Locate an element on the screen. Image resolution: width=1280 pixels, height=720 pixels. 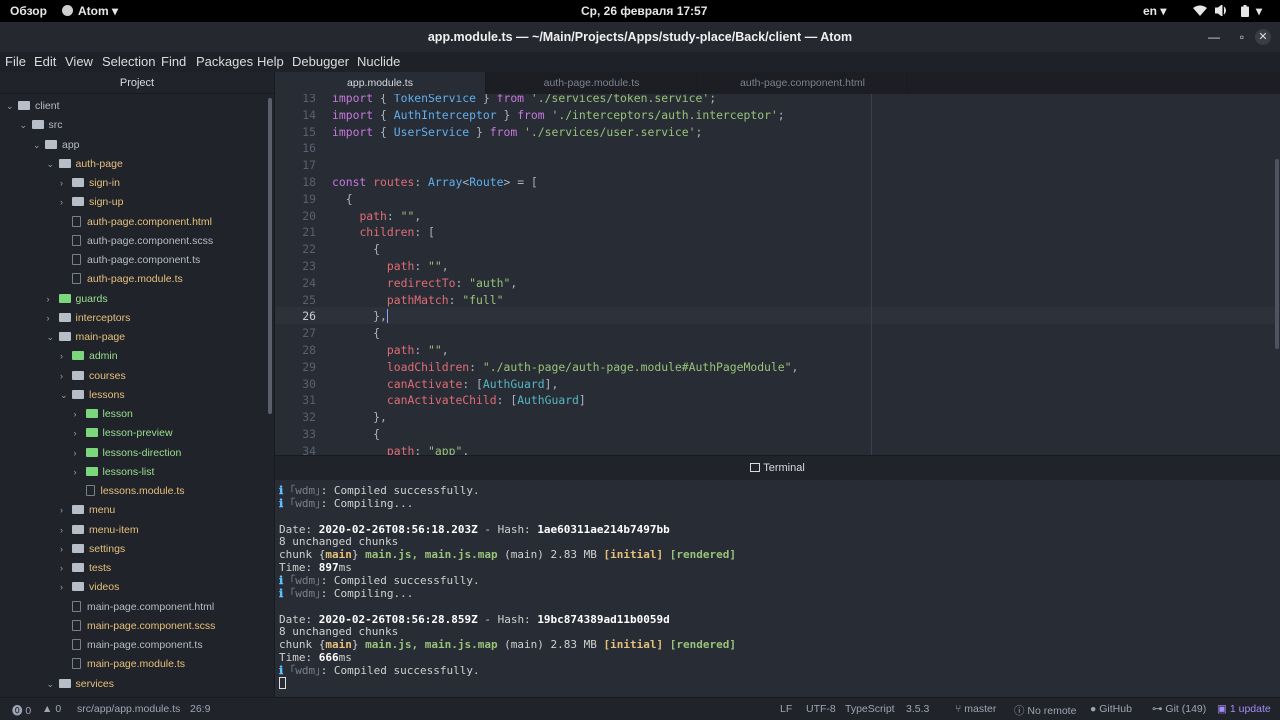
line-number: 32 is located at coordinates (296, 417).